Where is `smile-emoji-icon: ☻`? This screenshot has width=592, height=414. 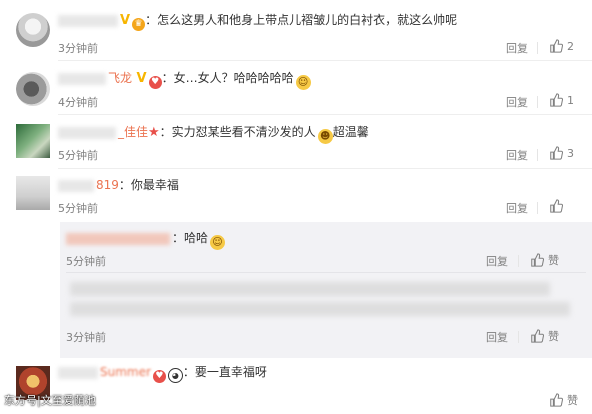 smile-emoji-icon: ☻ is located at coordinates (325, 136).